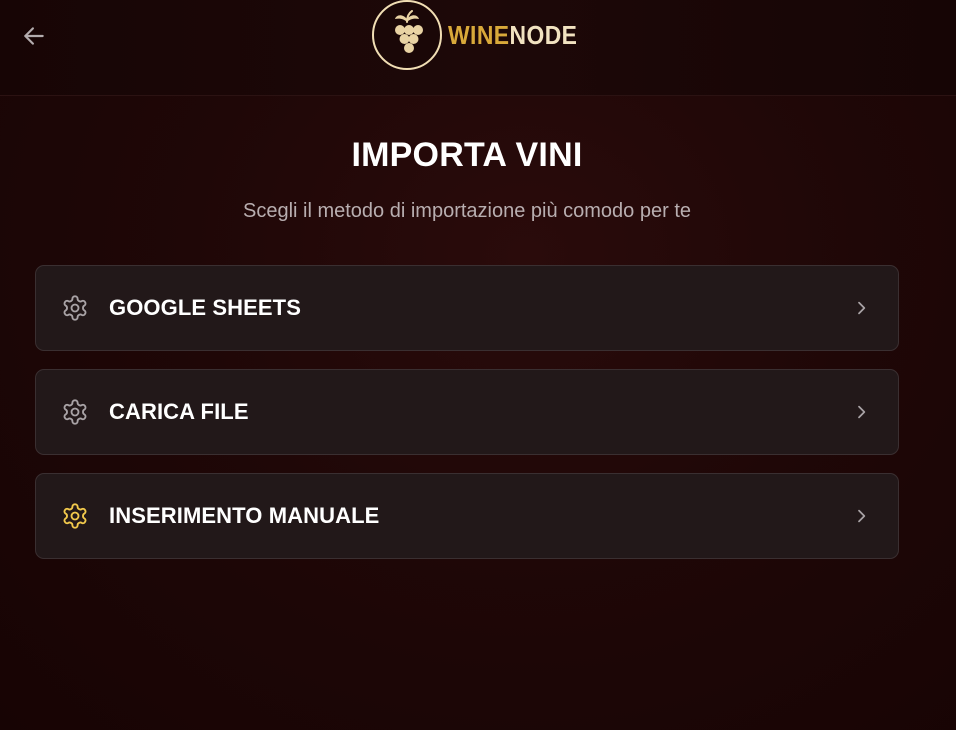 This screenshot has width=956, height=730. I want to click on brand-logo: WINENODE, so click(483, 35).